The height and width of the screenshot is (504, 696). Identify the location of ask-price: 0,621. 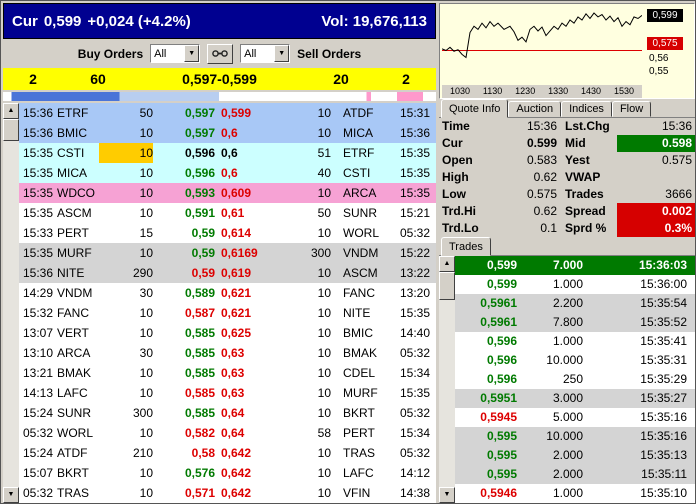
(236, 313).